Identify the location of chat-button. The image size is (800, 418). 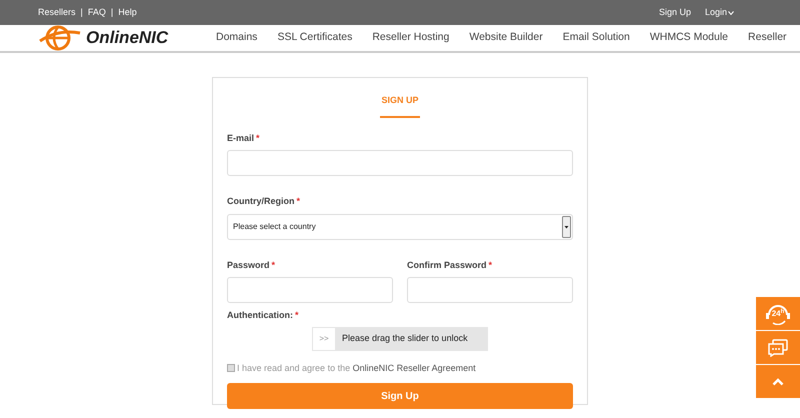
(778, 347).